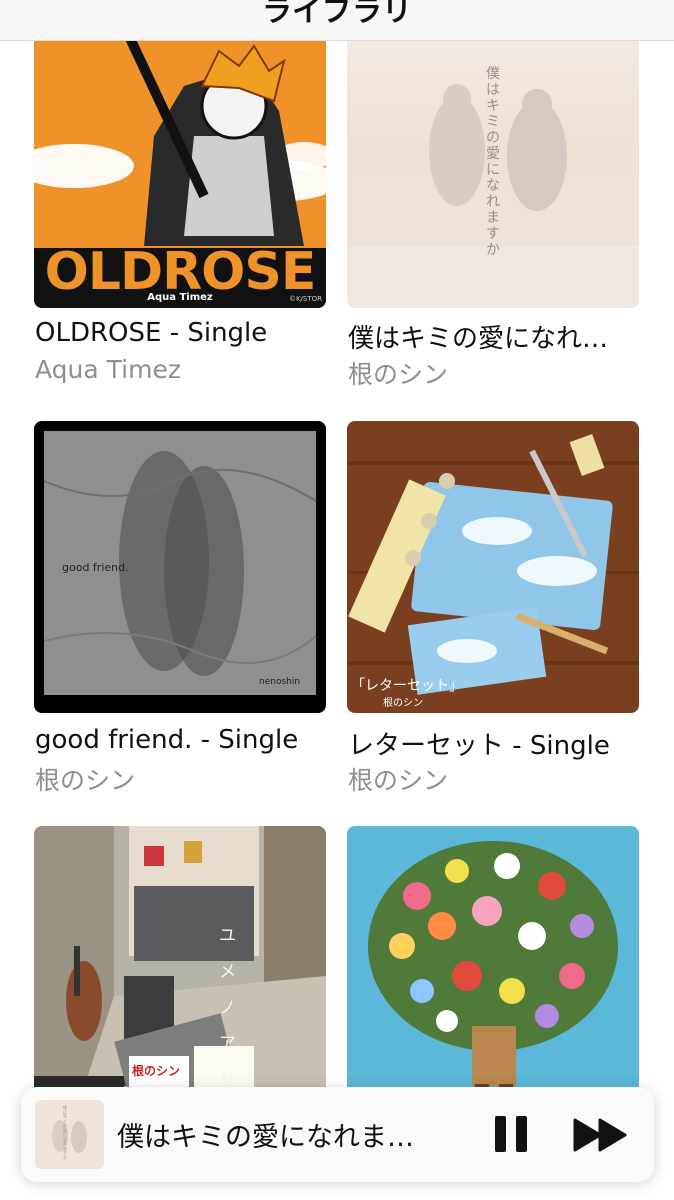 This screenshot has width=674, height=1200. I want to click on album-art-boku-wa-kimi: 僕はキミの愛になれますか, so click(493, 162).